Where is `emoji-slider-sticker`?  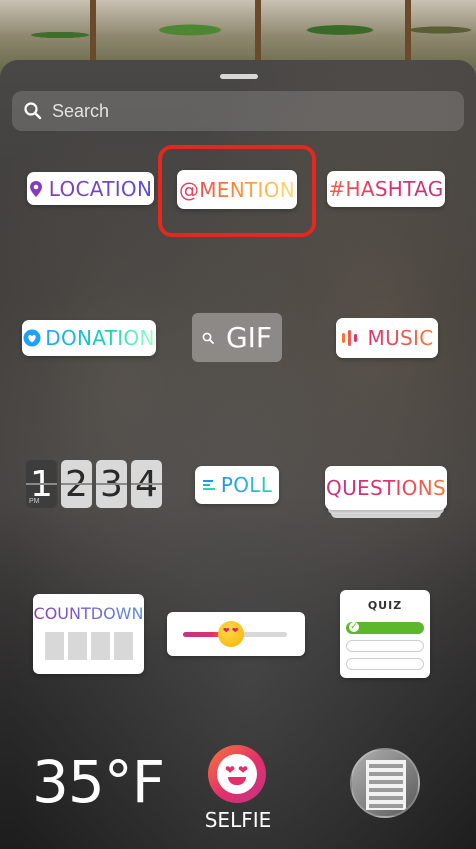 emoji-slider-sticker is located at coordinates (236, 634).